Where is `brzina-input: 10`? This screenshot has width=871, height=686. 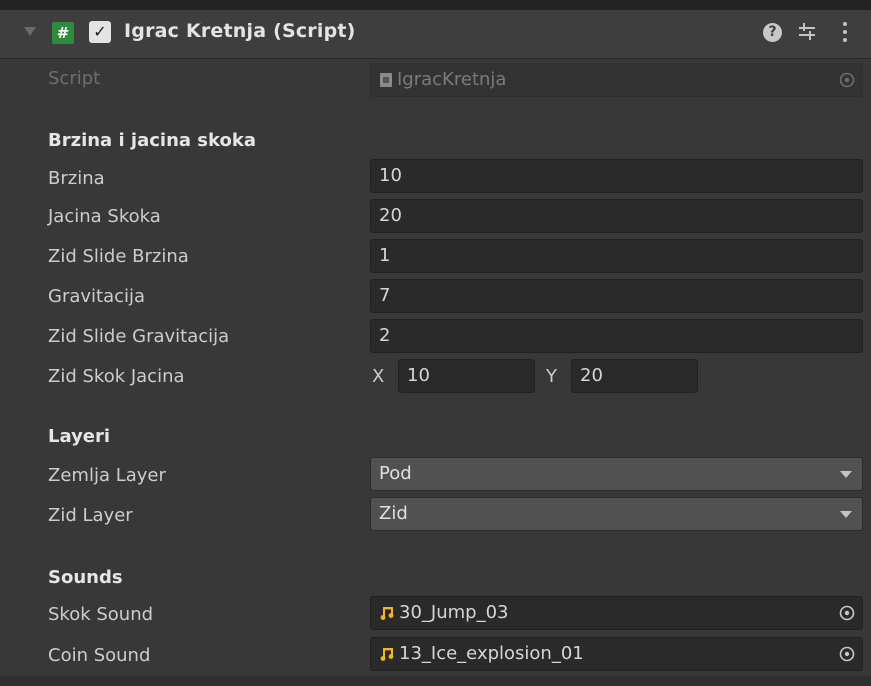
brzina-input: 10 is located at coordinates (616, 176).